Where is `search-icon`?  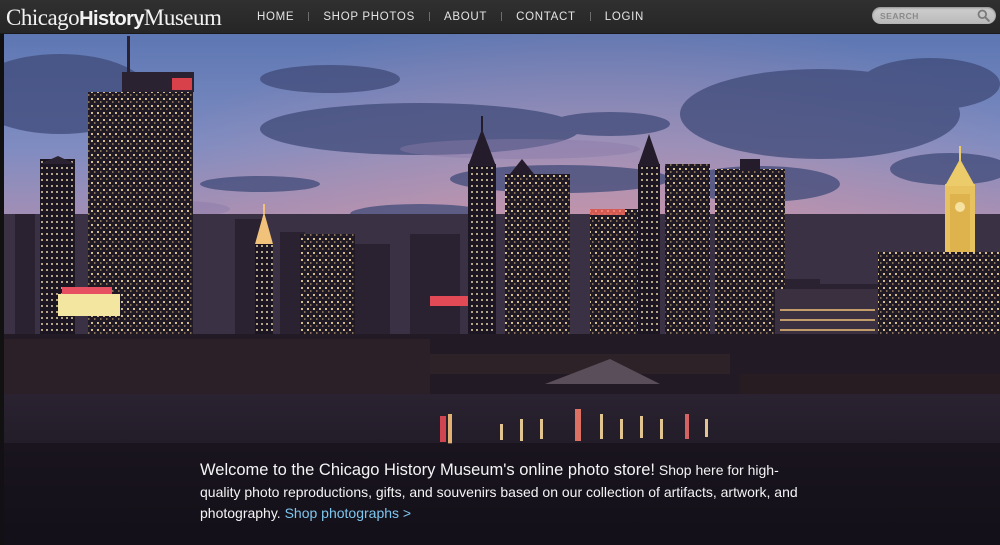 search-icon is located at coordinates (983, 15).